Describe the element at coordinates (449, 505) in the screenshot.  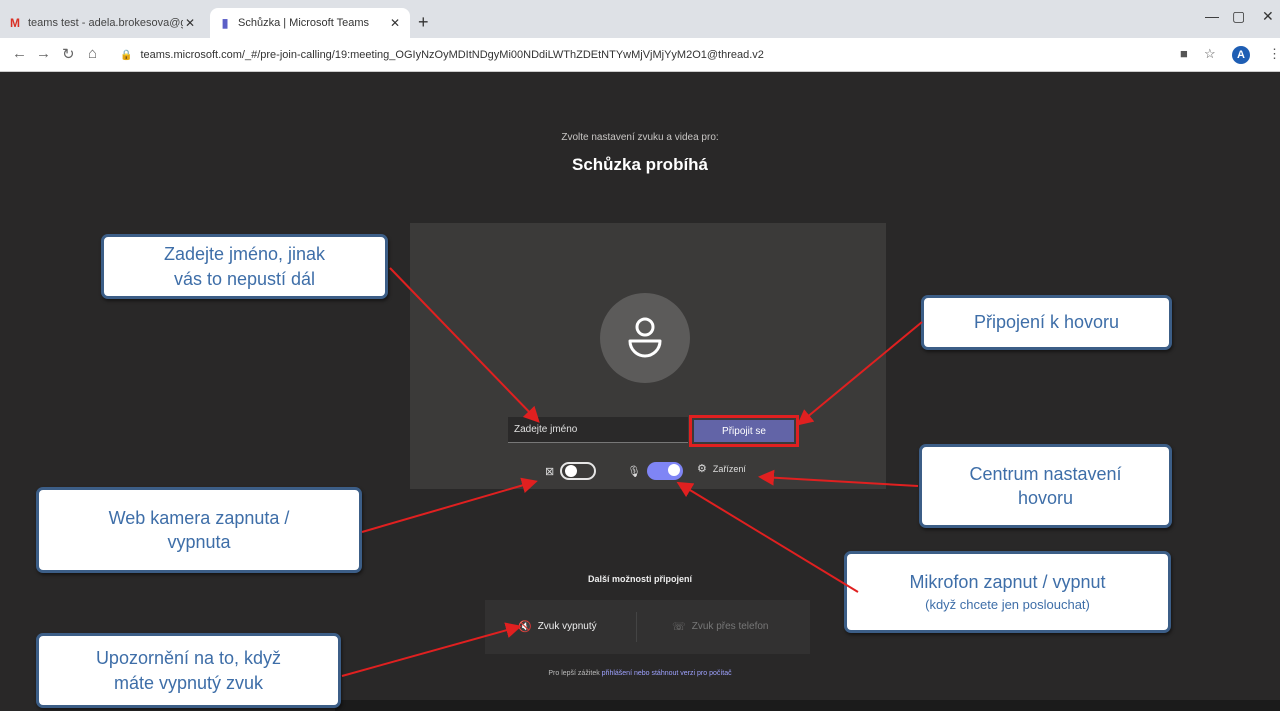
I see `arrow-to-camera-toggle` at that location.